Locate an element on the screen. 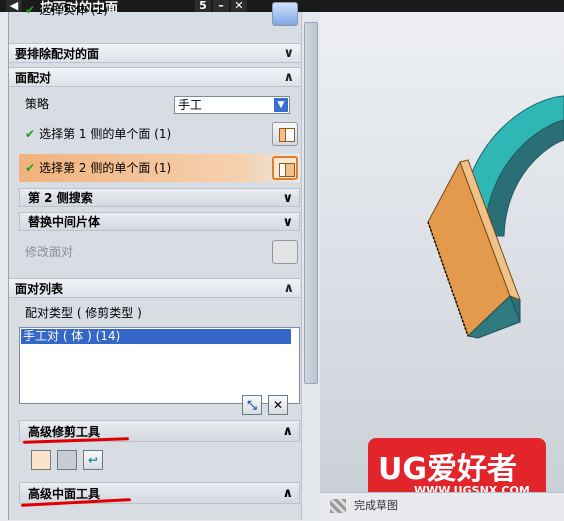  section-face-pair-list: 面对列表 ∧ is located at coordinates (154, 288).